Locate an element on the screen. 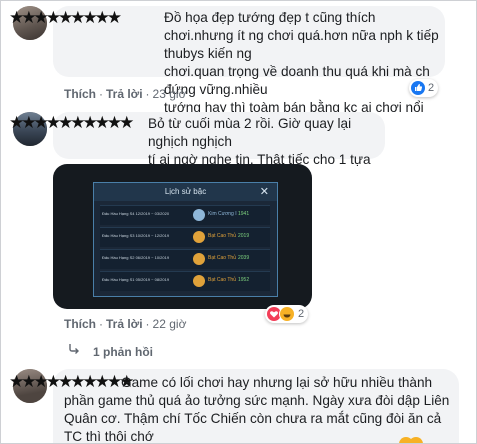 The width and height of the screenshot is (477, 444). rank-score: 2019 is located at coordinates (244, 236).